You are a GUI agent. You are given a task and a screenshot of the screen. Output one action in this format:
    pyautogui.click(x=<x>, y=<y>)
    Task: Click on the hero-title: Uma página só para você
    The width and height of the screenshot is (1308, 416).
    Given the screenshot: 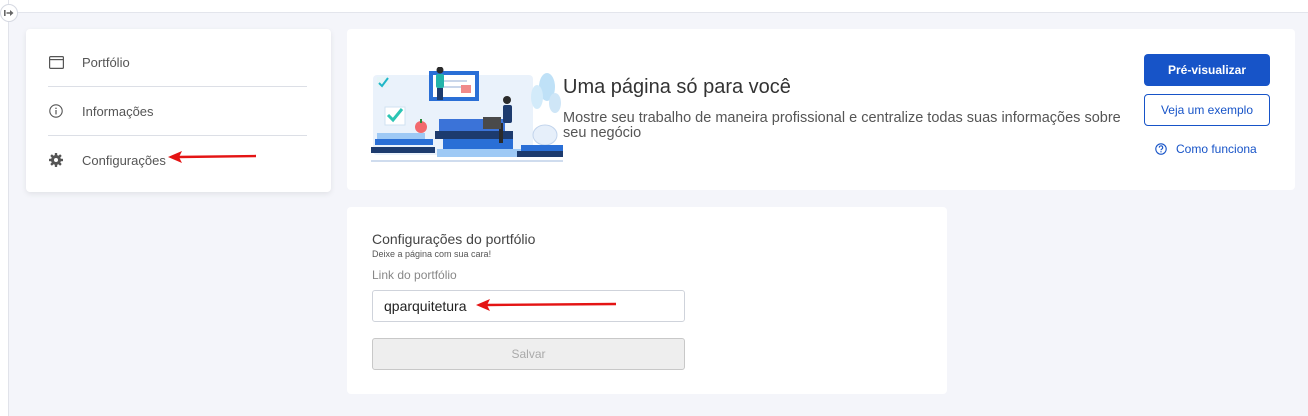 What is the action you would take?
    pyautogui.click(x=677, y=87)
    